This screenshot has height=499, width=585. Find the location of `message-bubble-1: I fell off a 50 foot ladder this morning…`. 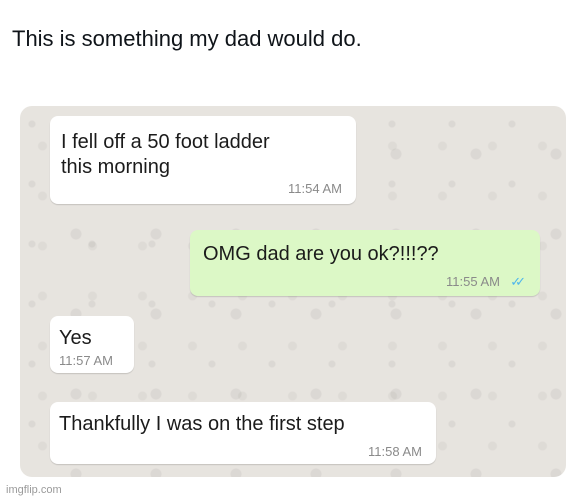

message-bubble-1: I fell off a 50 foot ladder this morning… is located at coordinates (203, 160).